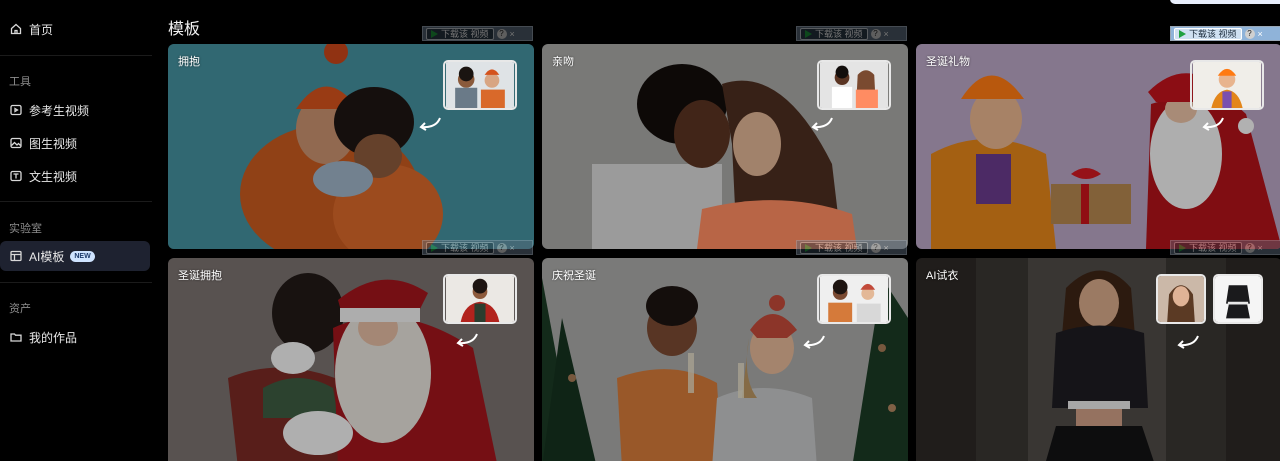 This screenshot has width=1280, height=461. Describe the element at coordinates (948, 62) in the screenshot. I see `card-title: 圣诞礼物` at that location.